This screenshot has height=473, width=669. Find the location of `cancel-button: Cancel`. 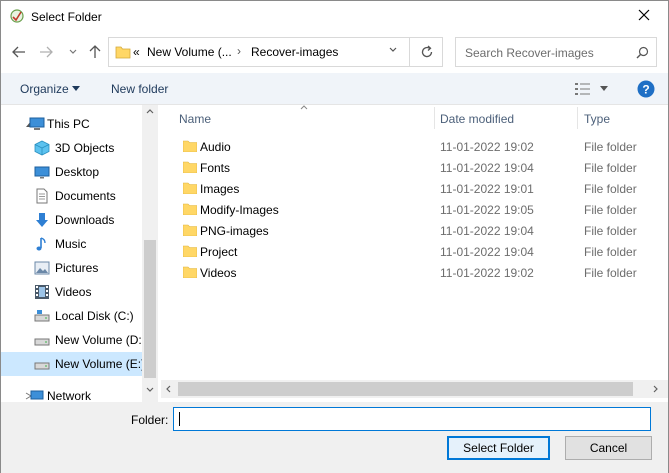

cancel-button: Cancel is located at coordinates (608, 448).